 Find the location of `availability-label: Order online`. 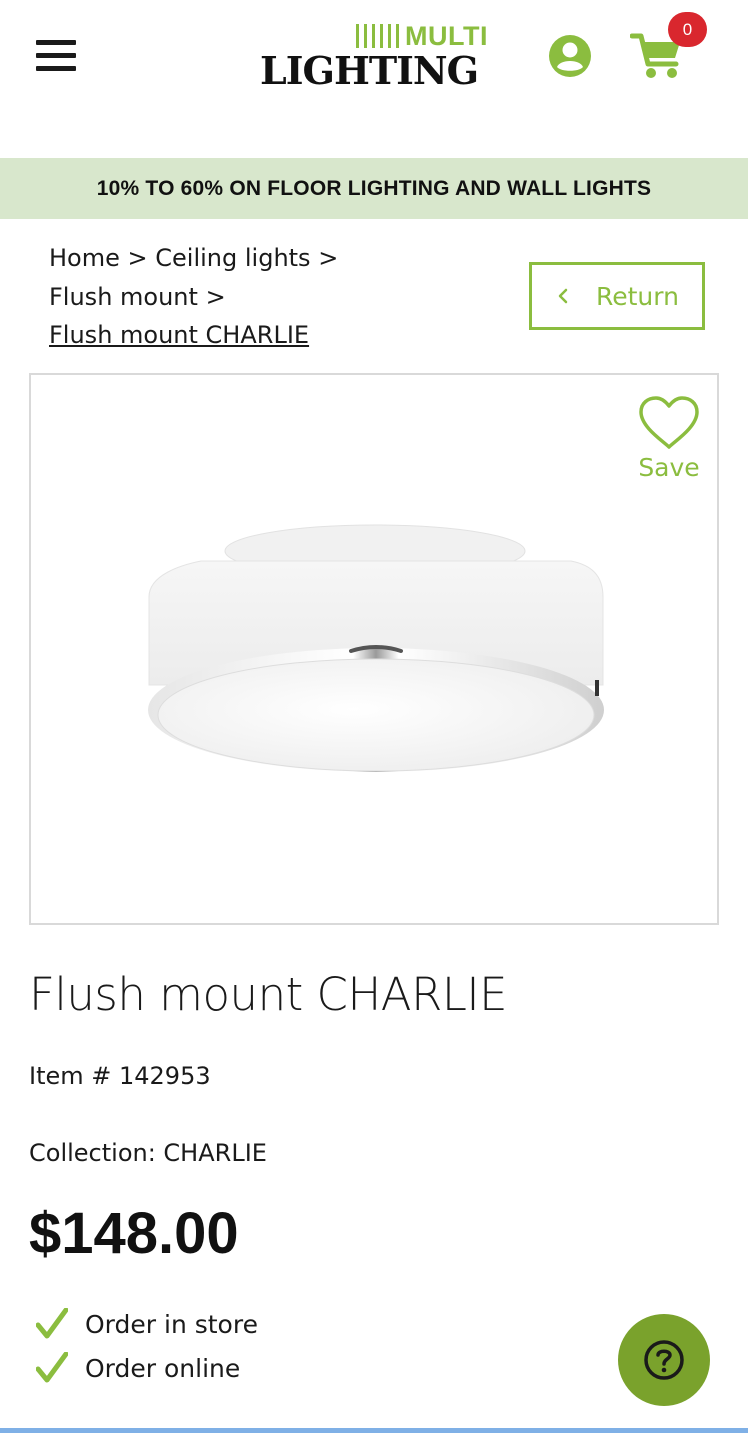

availability-label: Order online is located at coordinates (163, 1368).